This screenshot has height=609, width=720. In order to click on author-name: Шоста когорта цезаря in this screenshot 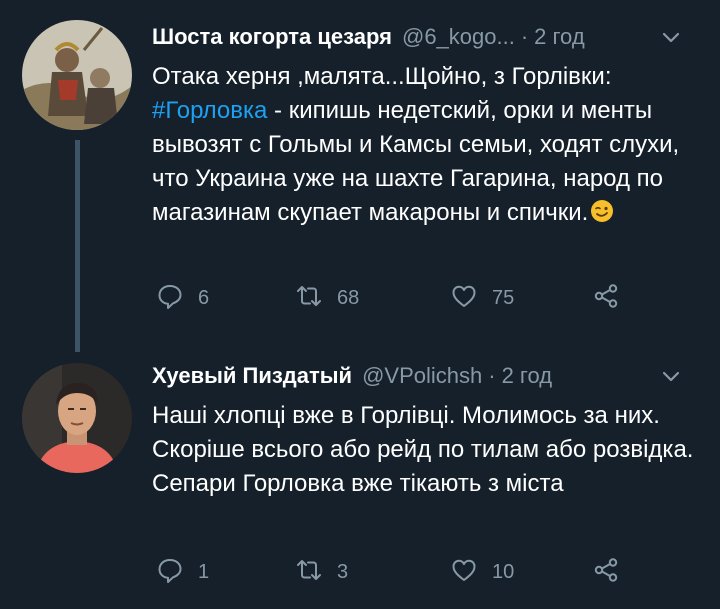, I will do `click(272, 37)`.